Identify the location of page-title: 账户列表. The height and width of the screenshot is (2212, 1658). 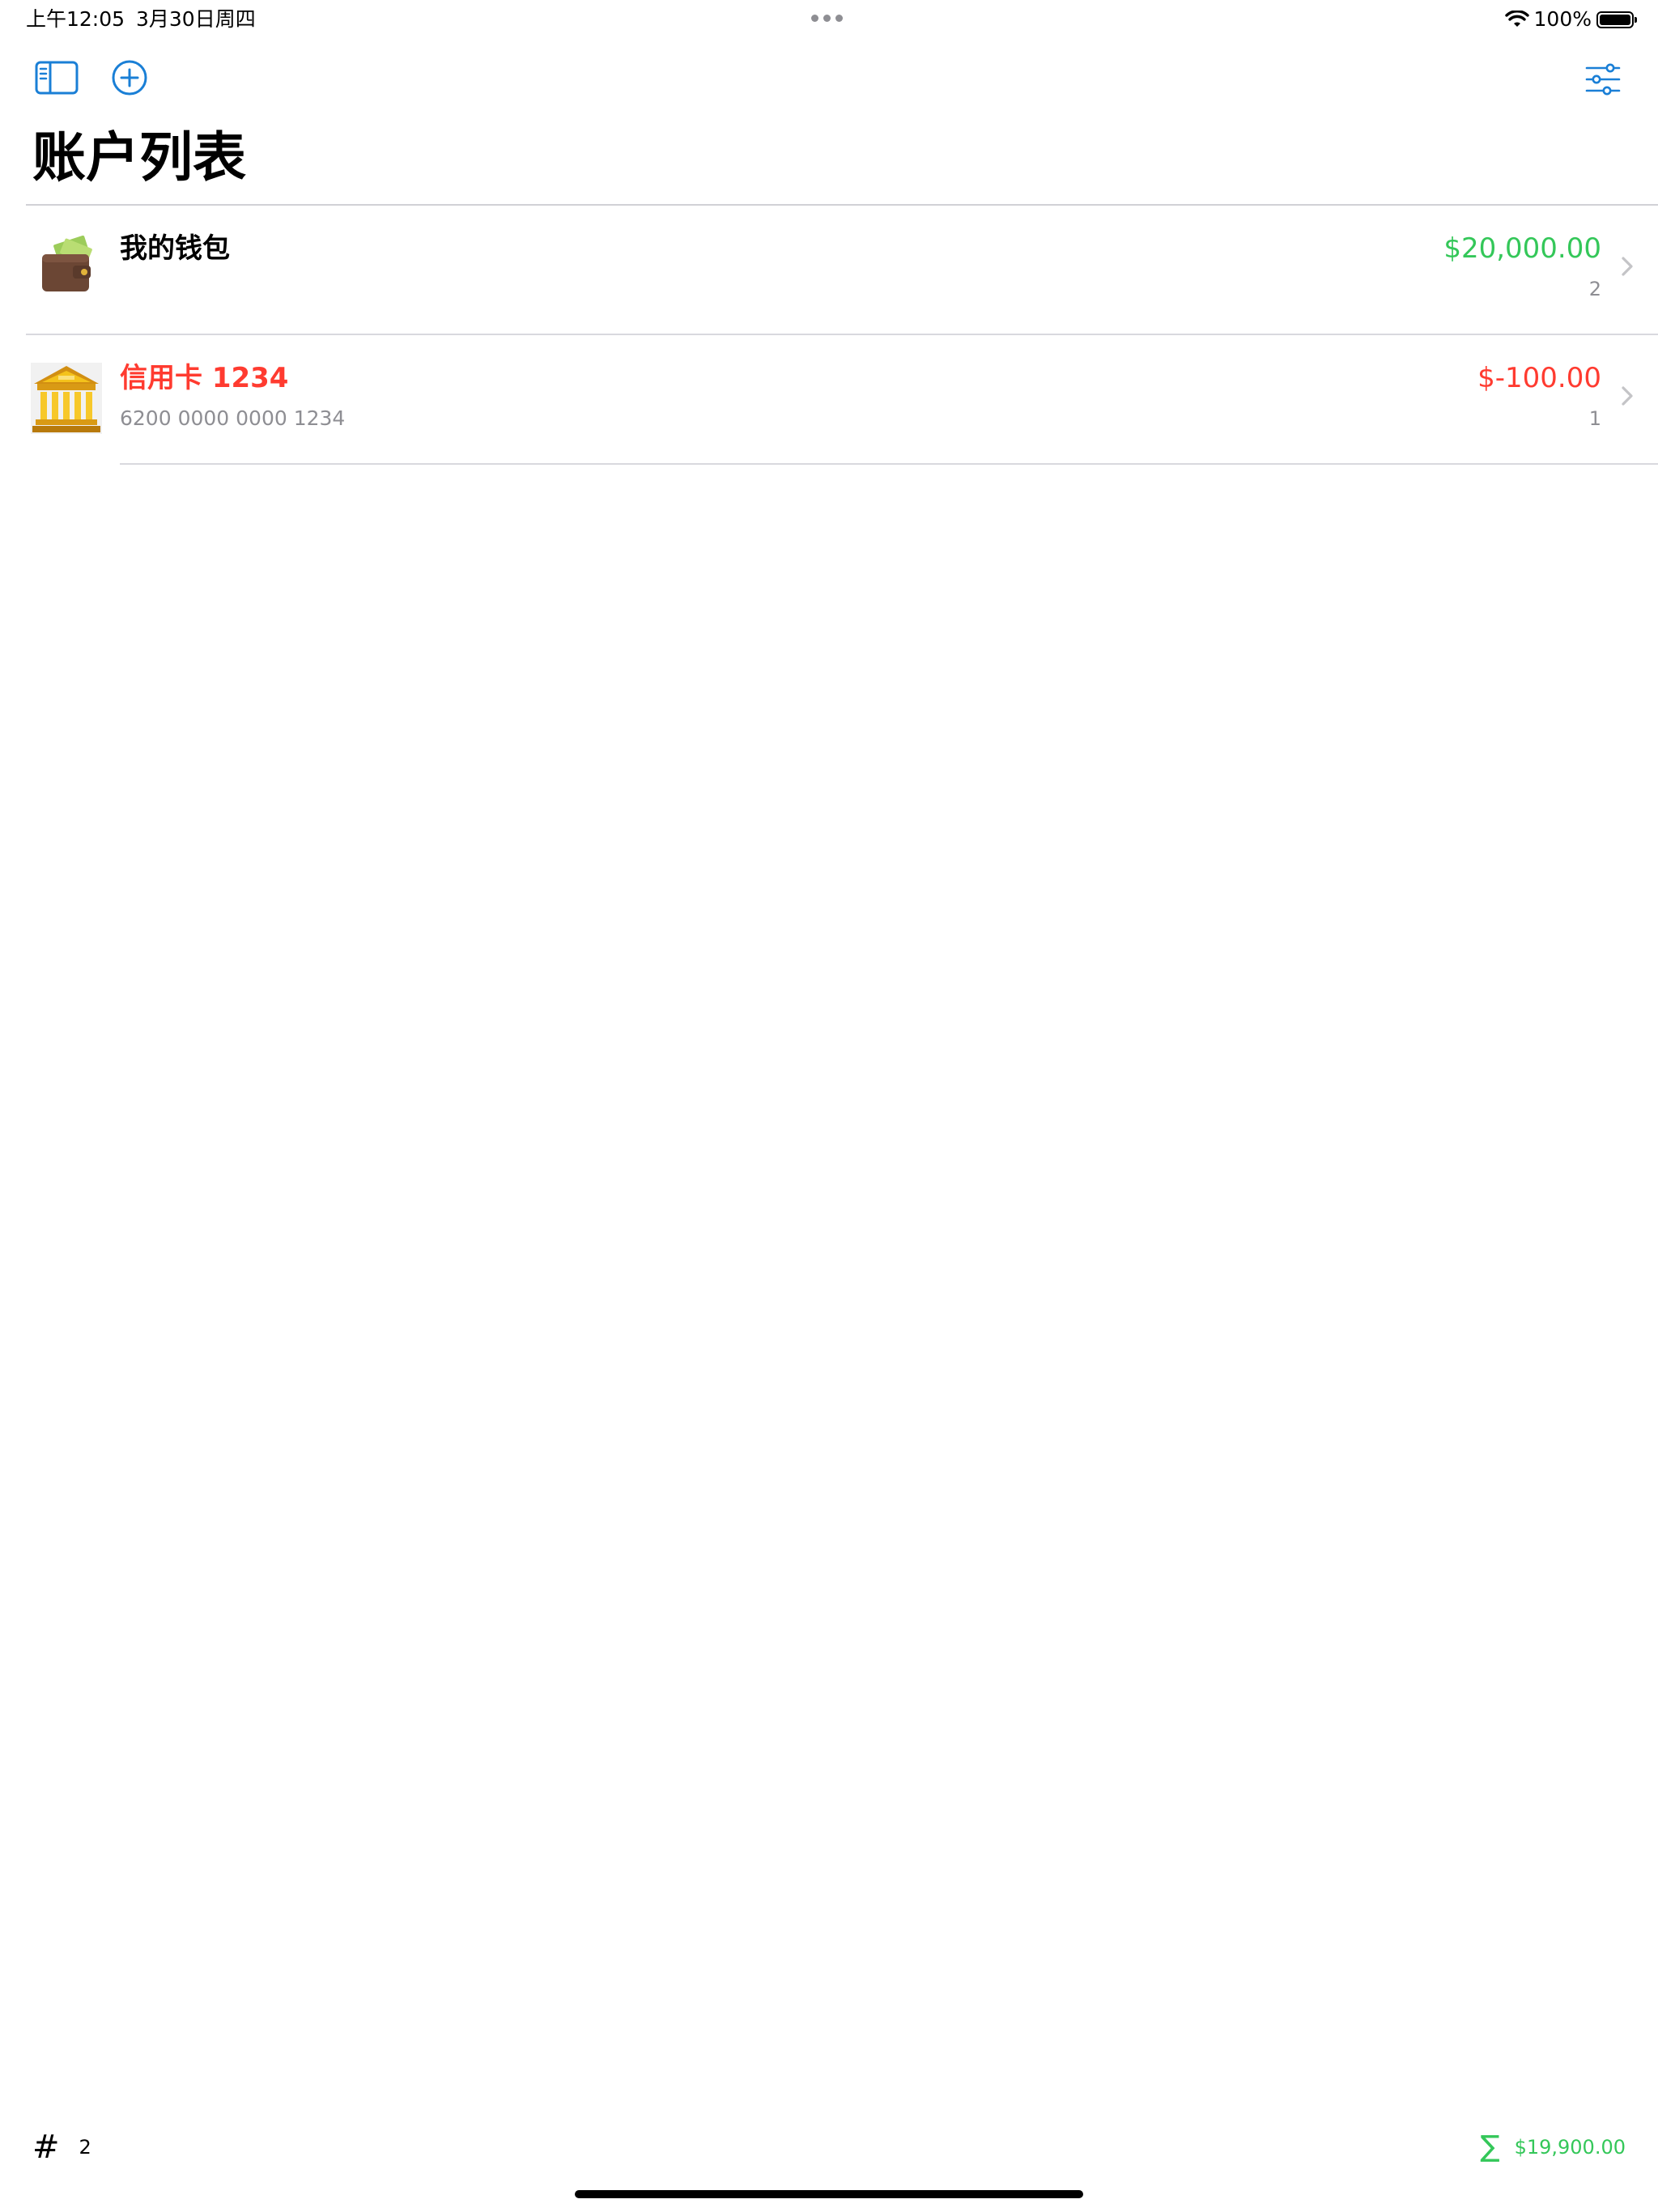
(139, 158).